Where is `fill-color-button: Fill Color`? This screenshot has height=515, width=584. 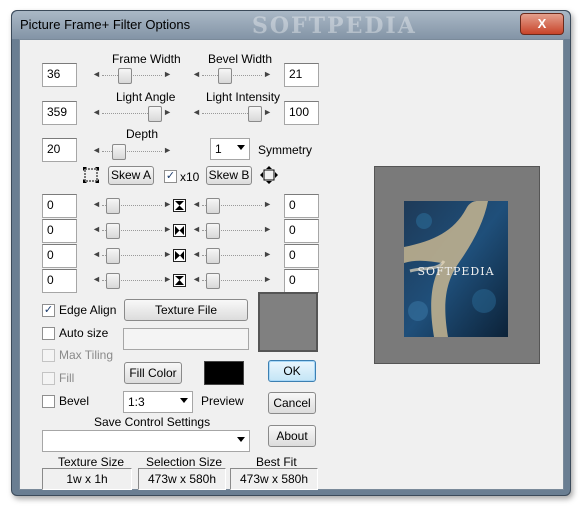
fill-color-button: Fill Color is located at coordinates (153, 373).